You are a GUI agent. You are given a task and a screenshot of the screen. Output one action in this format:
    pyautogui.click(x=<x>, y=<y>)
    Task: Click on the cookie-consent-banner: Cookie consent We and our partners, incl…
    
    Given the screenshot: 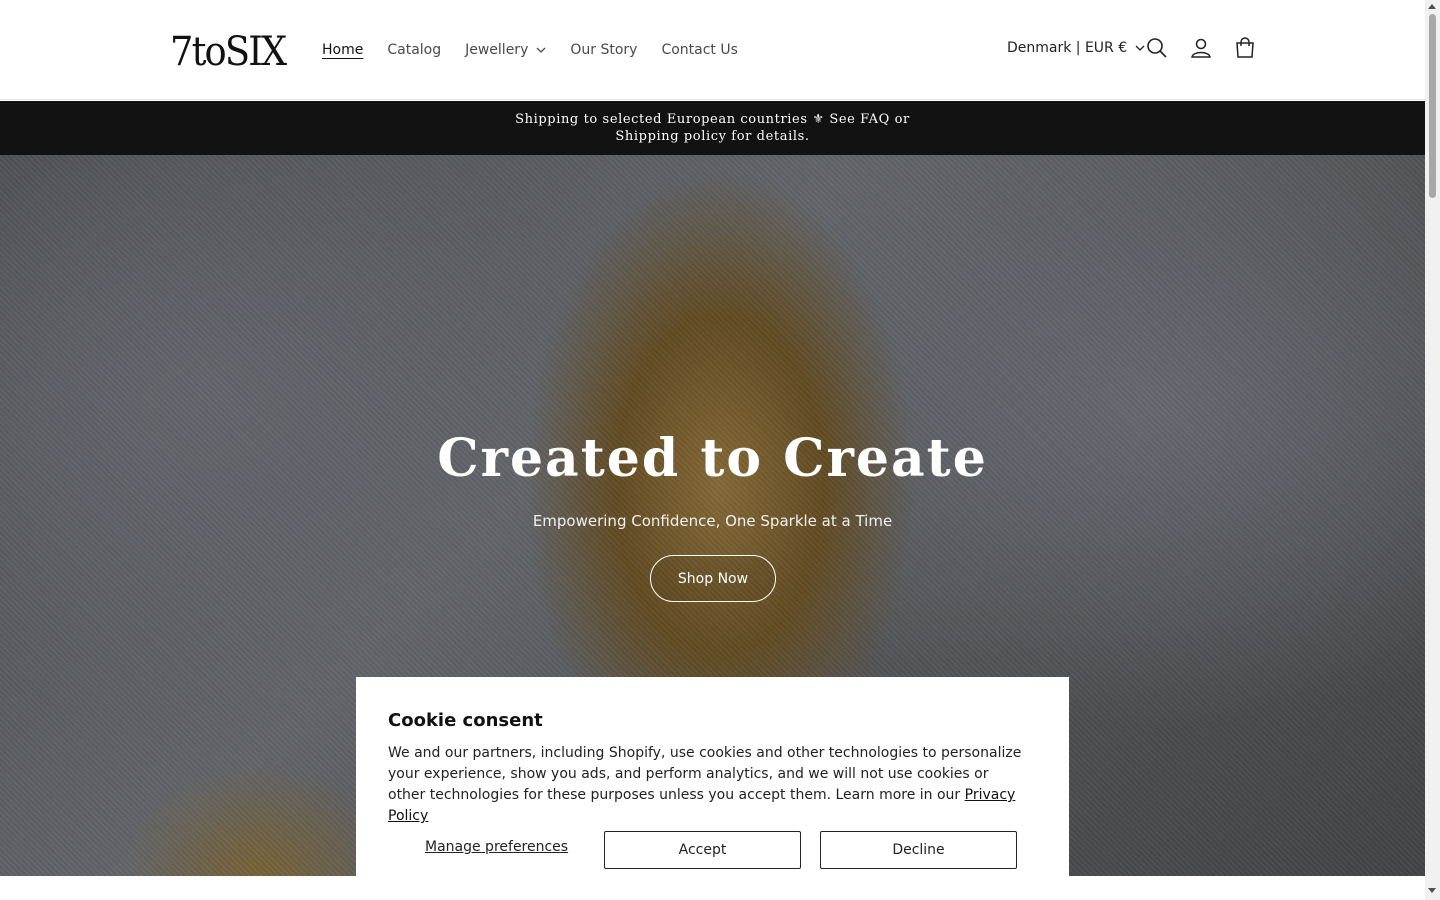 What is the action you would take?
    pyautogui.click(x=712, y=788)
    